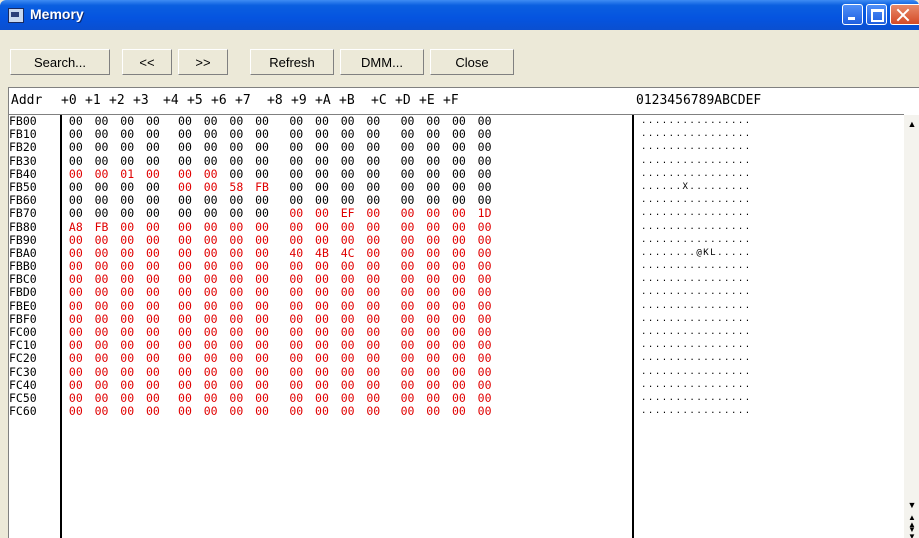 The height and width of the screenshot is (538, 919). What do you see at coordinates (127, 174) in the screenshot?
I see `byte-cell: 01` at bounding box center [127, 174].